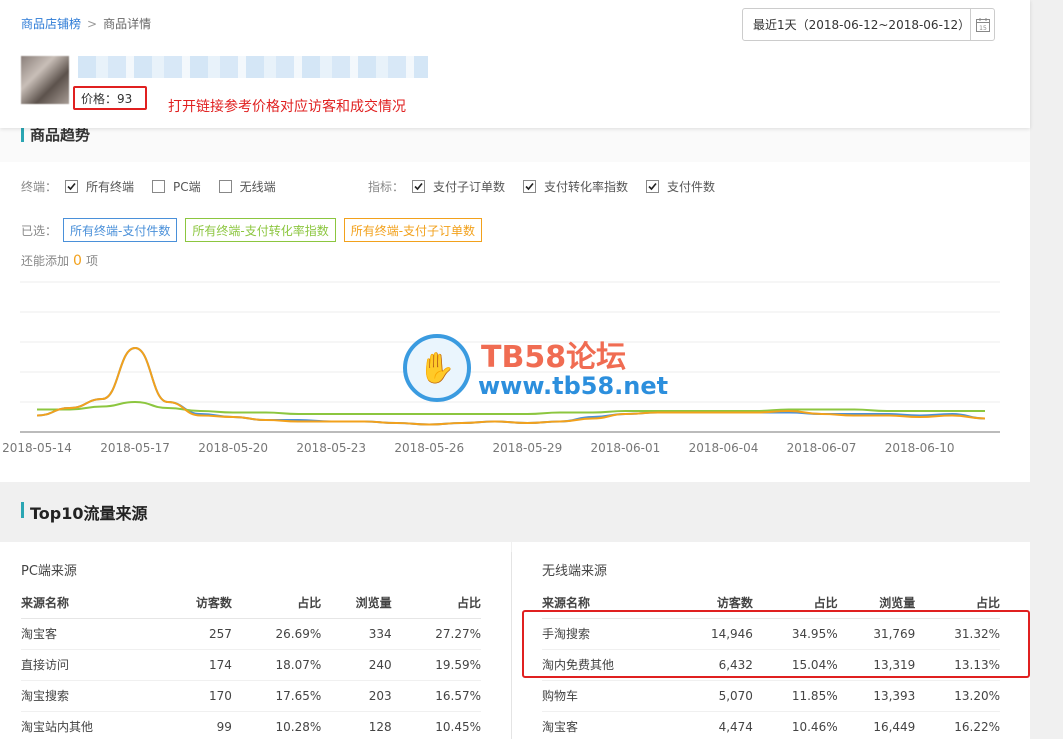 The height and width of the screenshot is (739, 1063). What do you see at coordinates (86, 23) in the screenshot?
I see `breadcrumb: 商品店铺榜 > 商品详情` at bounding box center [86, 23].